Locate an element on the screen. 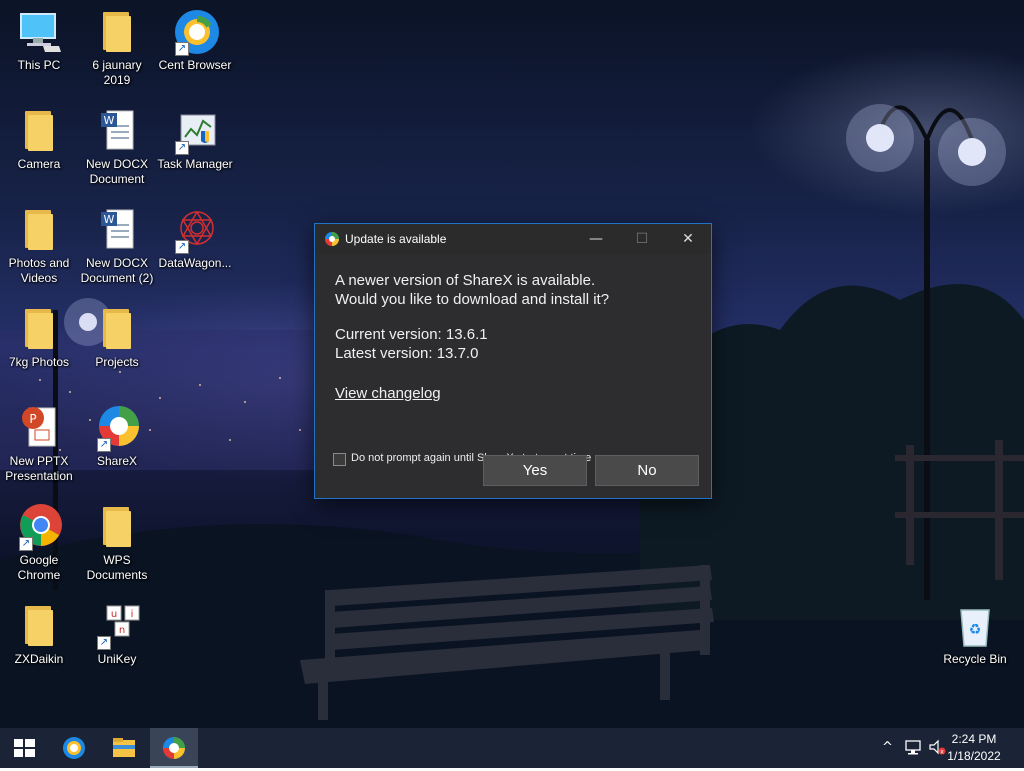 The height and width of the screenshot is (771, 1024). desktop-icon-google-chrome: ↗ Google Chrome is located at coordinates (39, 543).